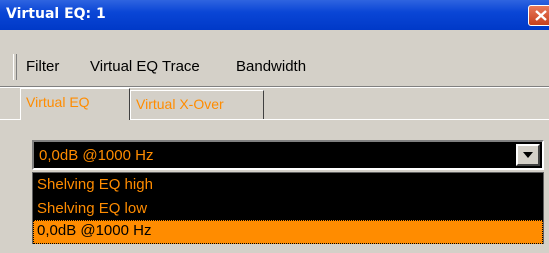 Image resolution: width=549 pixels, height=253 pixels. Describe the element at coordinates (145, 66) in the screenshot. I see `menu-virtual-eq-trace: Virtual EQ Trace` at that location.